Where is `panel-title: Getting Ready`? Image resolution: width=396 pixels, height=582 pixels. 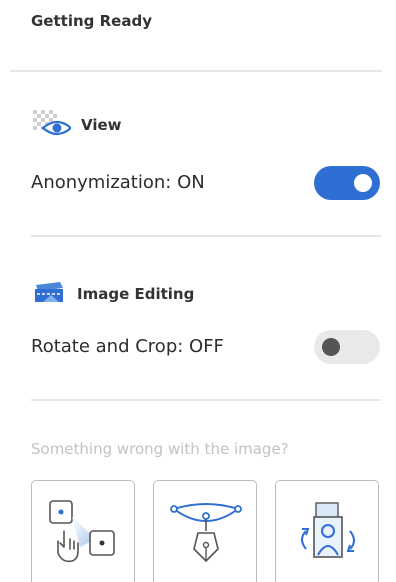
panel-title: Getting Ready is located at coordinates (91, 21).